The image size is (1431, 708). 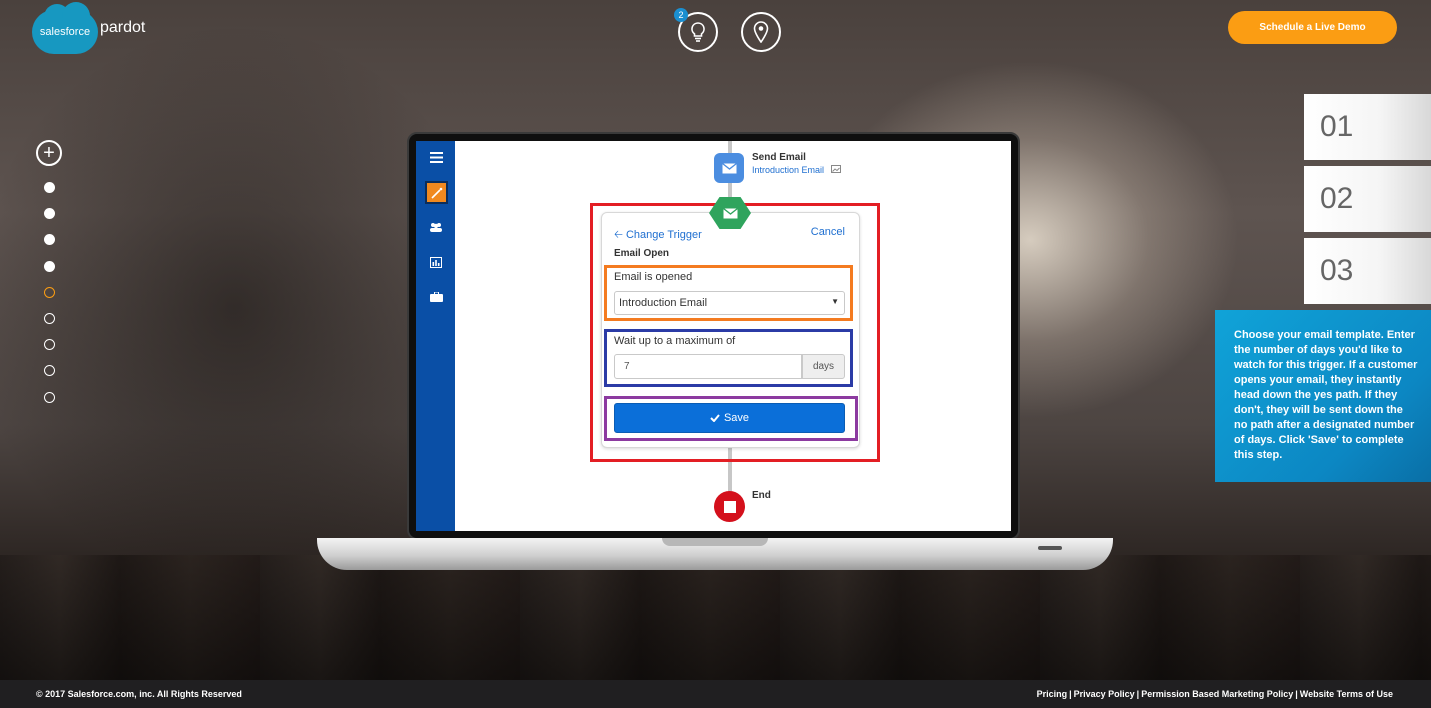 I want to click on wand-icon, so click(x=436, y=192).